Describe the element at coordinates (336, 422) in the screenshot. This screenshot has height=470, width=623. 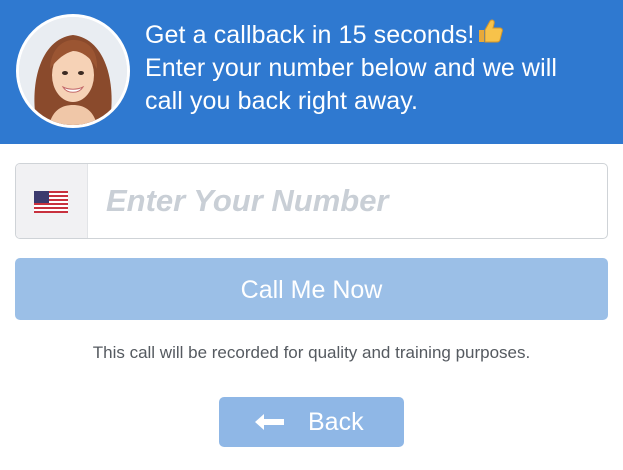
I see `back-button-label: Back` at that location.